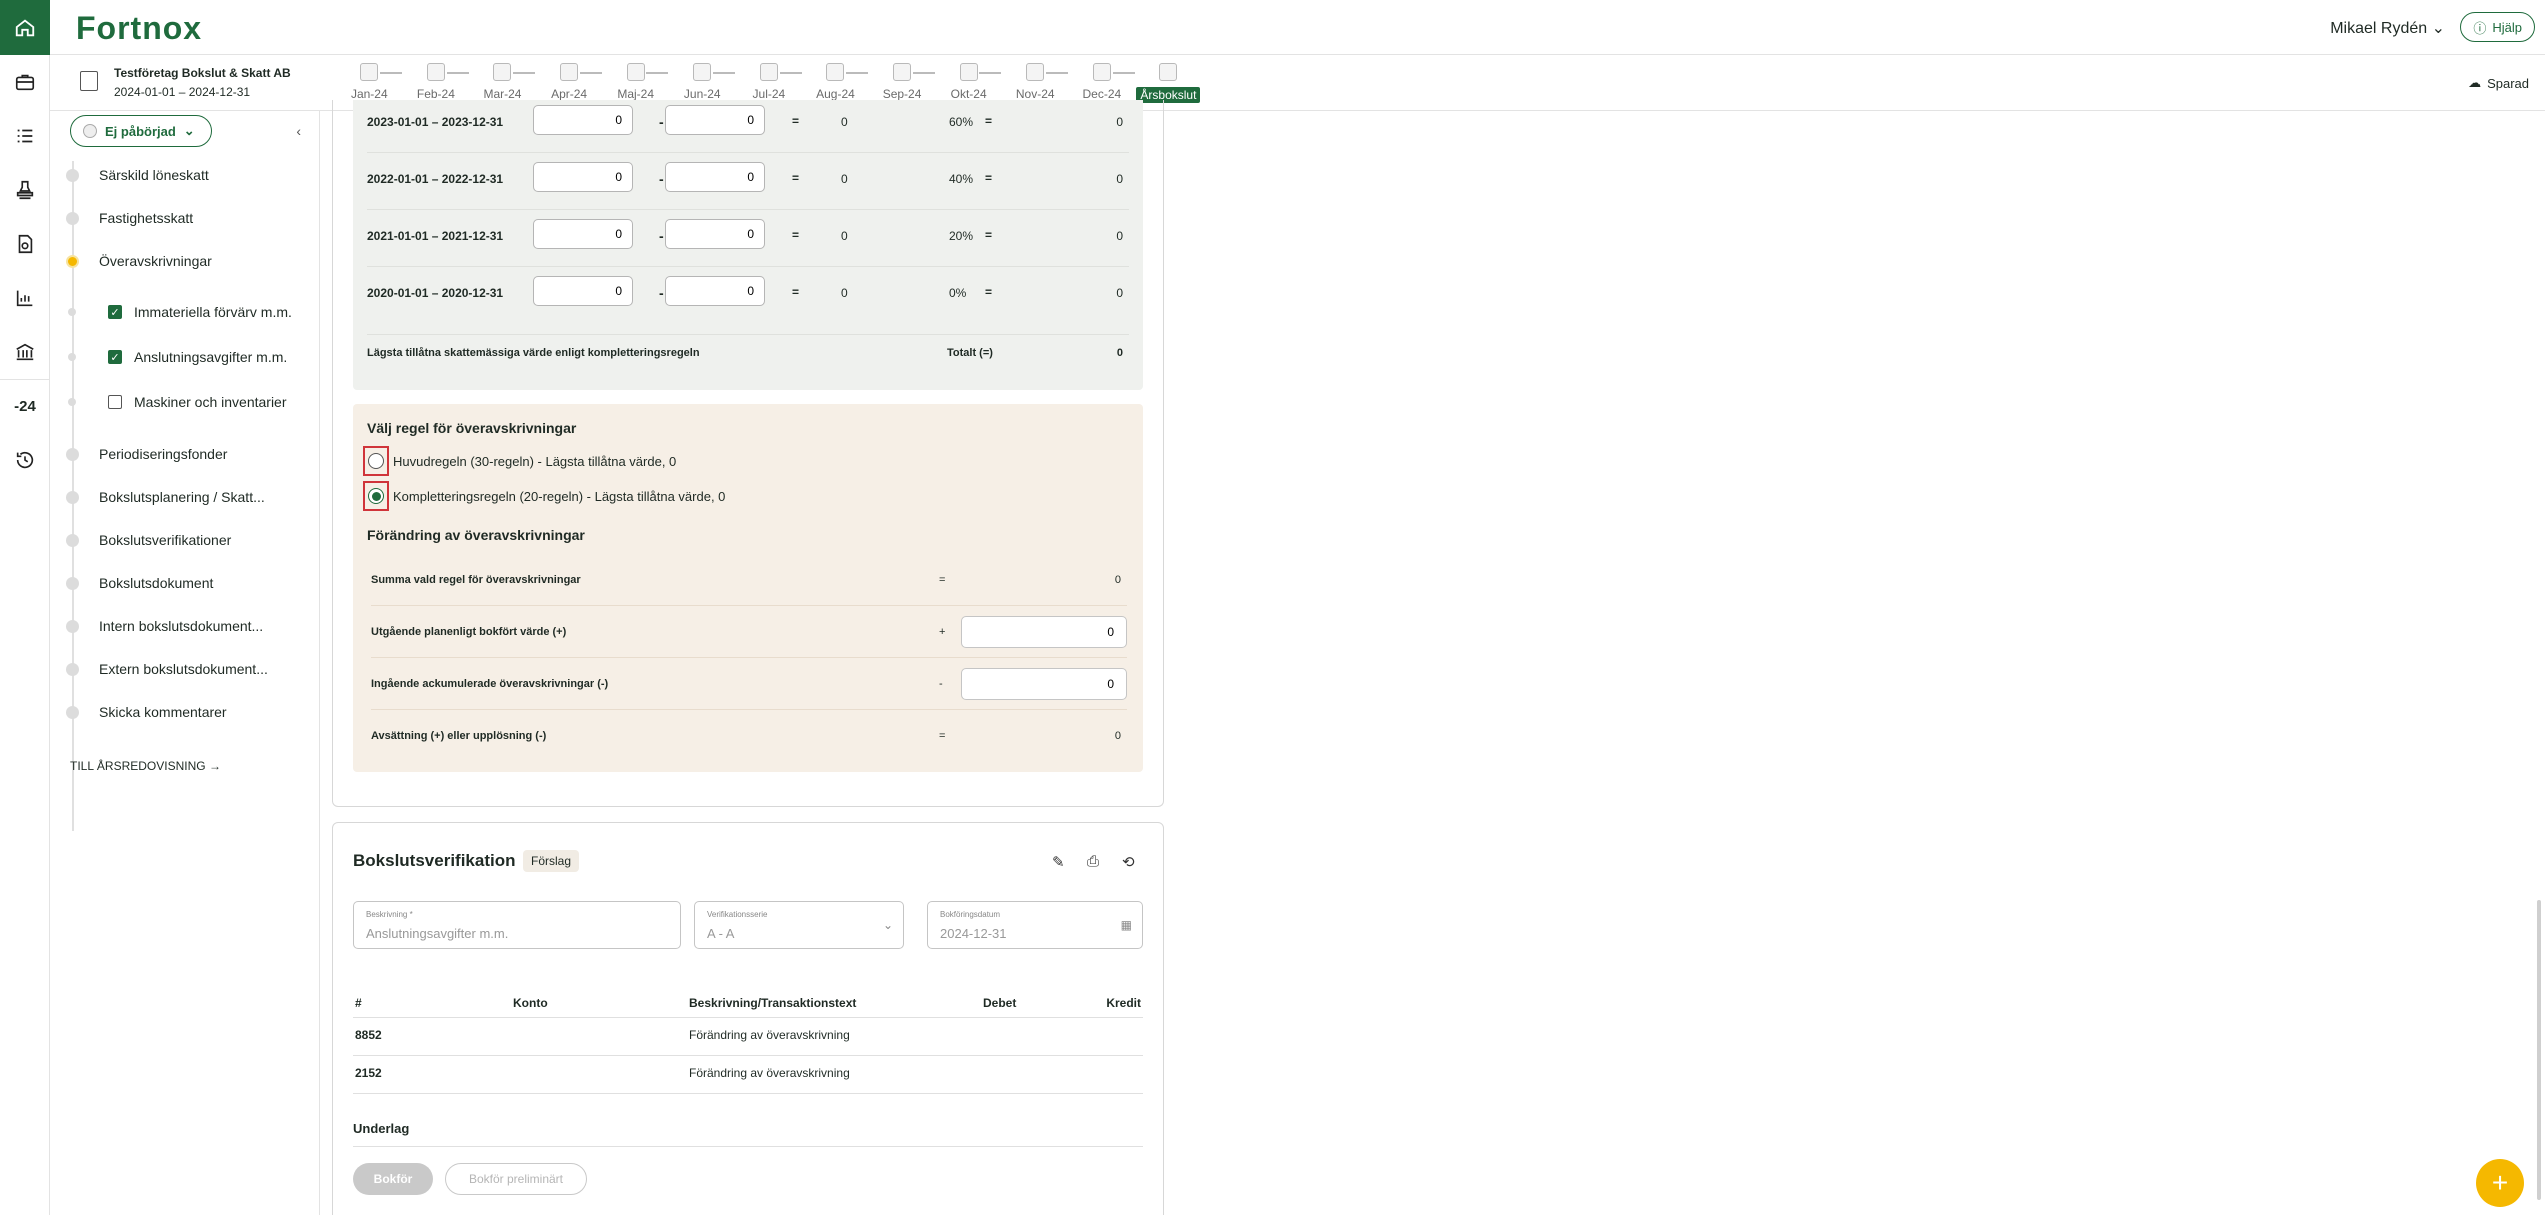  I want to click on verification-title: Bokslutsverifikation, so click(434, 860).